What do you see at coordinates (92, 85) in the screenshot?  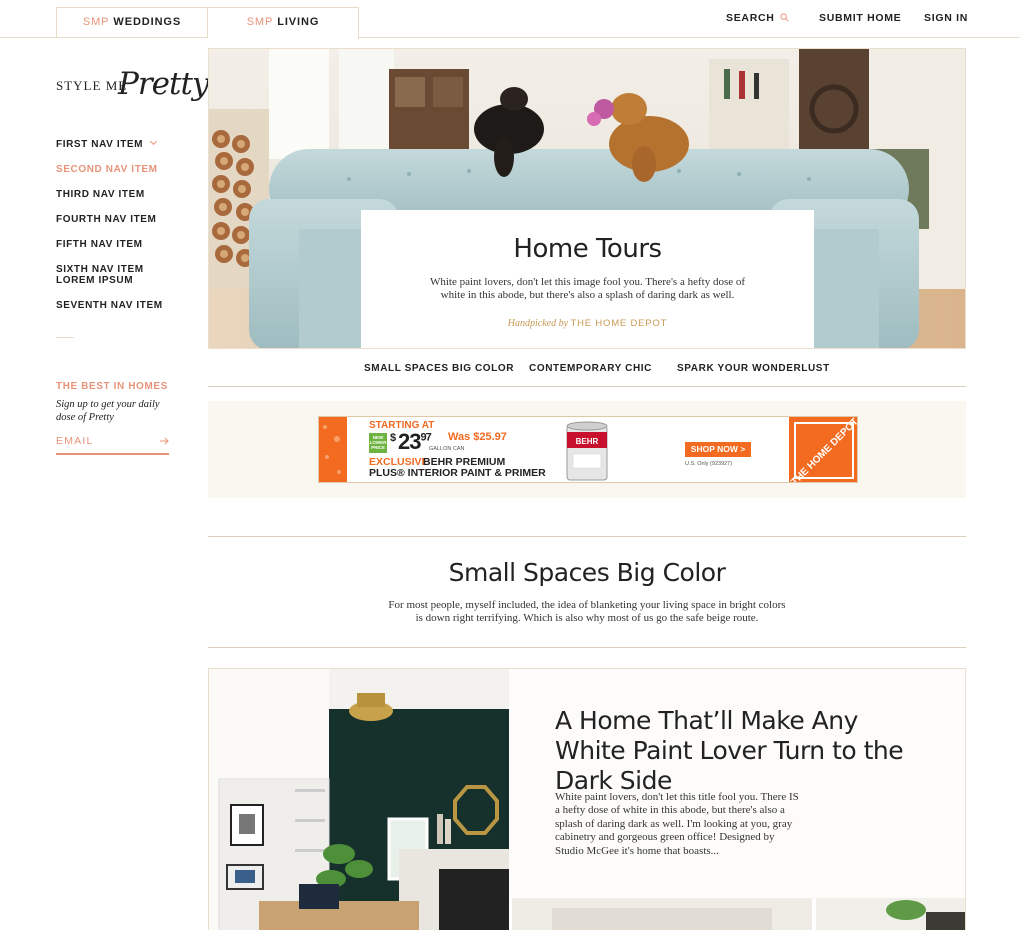 I see `logo-text: STYLE ME` at bounding box center [92, 85].